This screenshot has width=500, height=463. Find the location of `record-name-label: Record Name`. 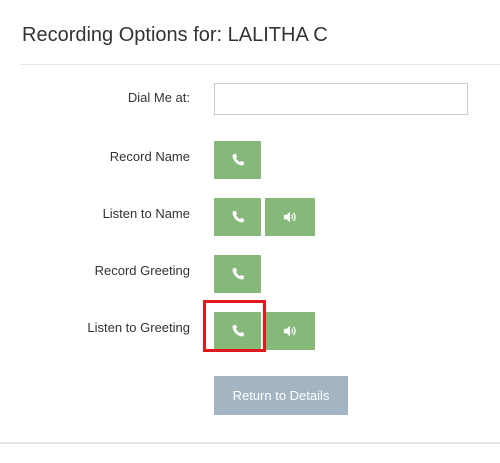

record-name-label: Record Name is located at coordinates (149, 156).